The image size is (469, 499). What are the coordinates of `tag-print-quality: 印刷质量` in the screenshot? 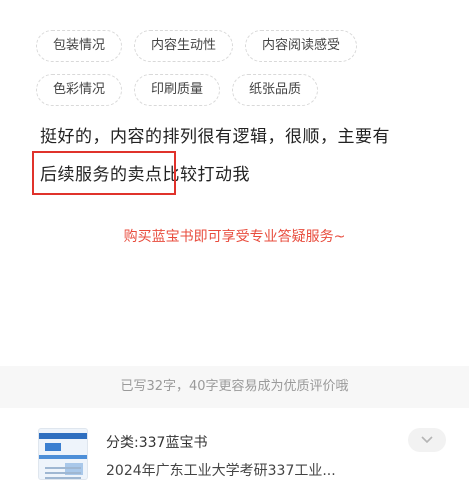 It's located at (177, 90).